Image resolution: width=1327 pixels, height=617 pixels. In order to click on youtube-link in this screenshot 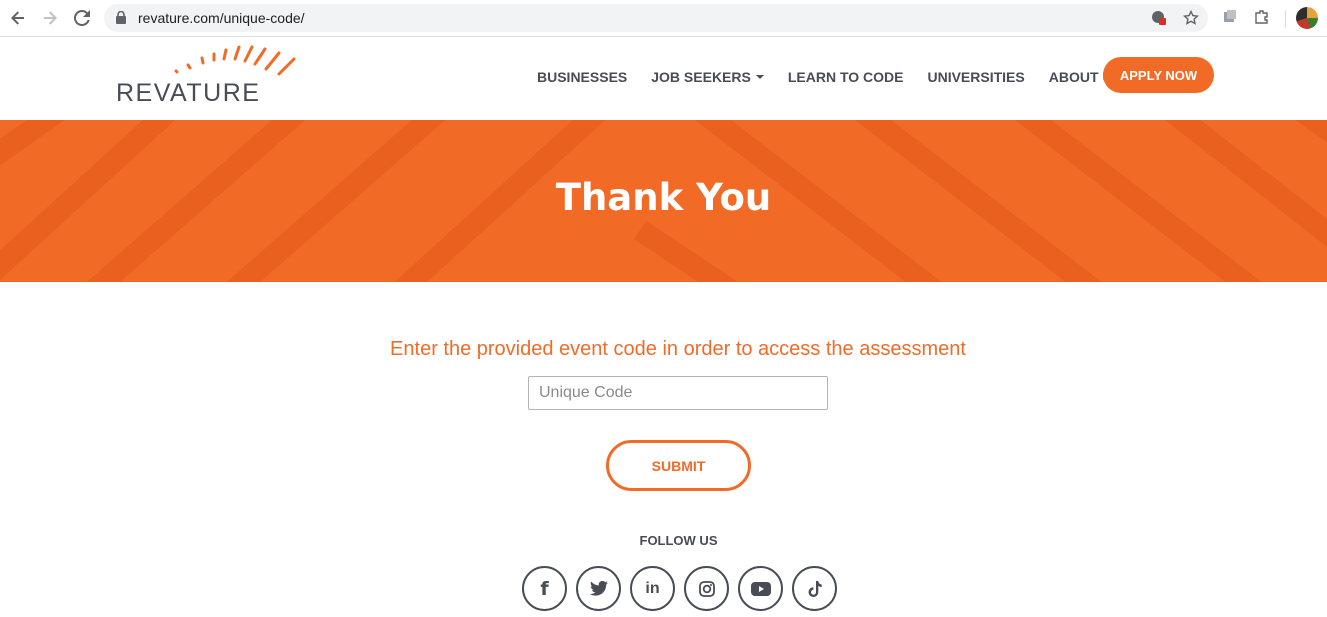, I will do `click(760, 588)`.